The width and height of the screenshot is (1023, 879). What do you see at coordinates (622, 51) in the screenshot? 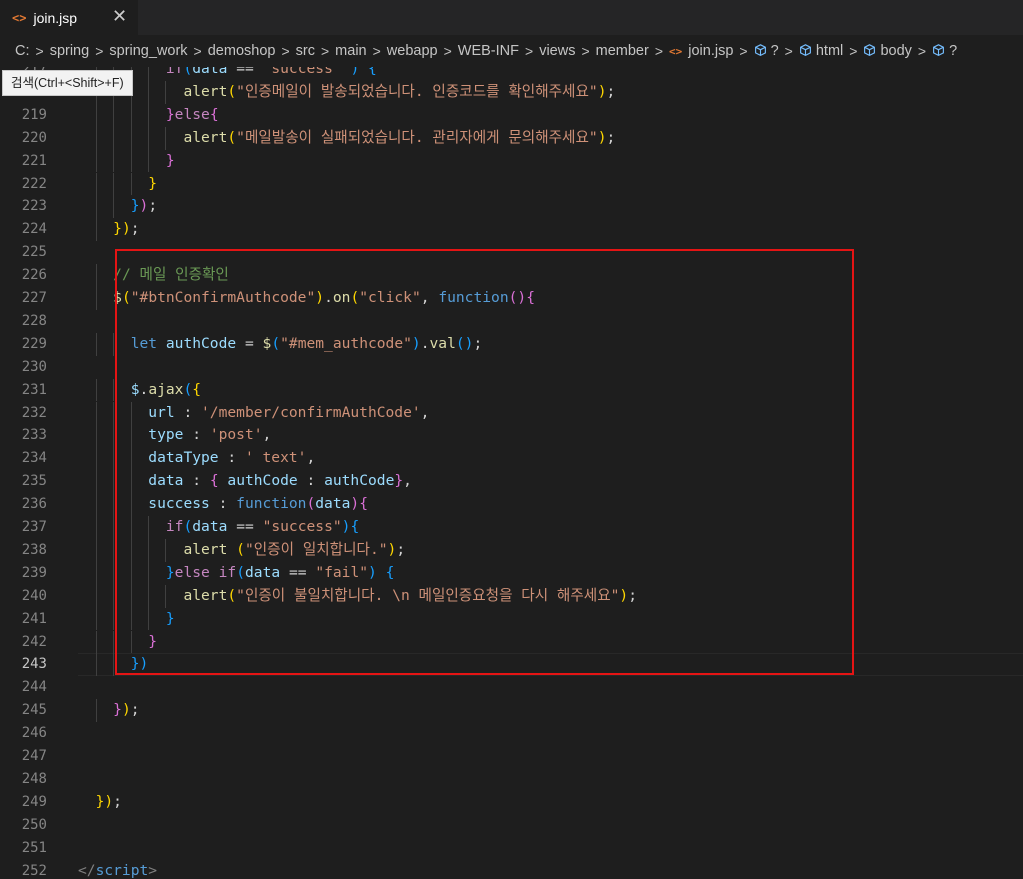
I see `breadcrumb-item: member` at bounding box center [622, 51].